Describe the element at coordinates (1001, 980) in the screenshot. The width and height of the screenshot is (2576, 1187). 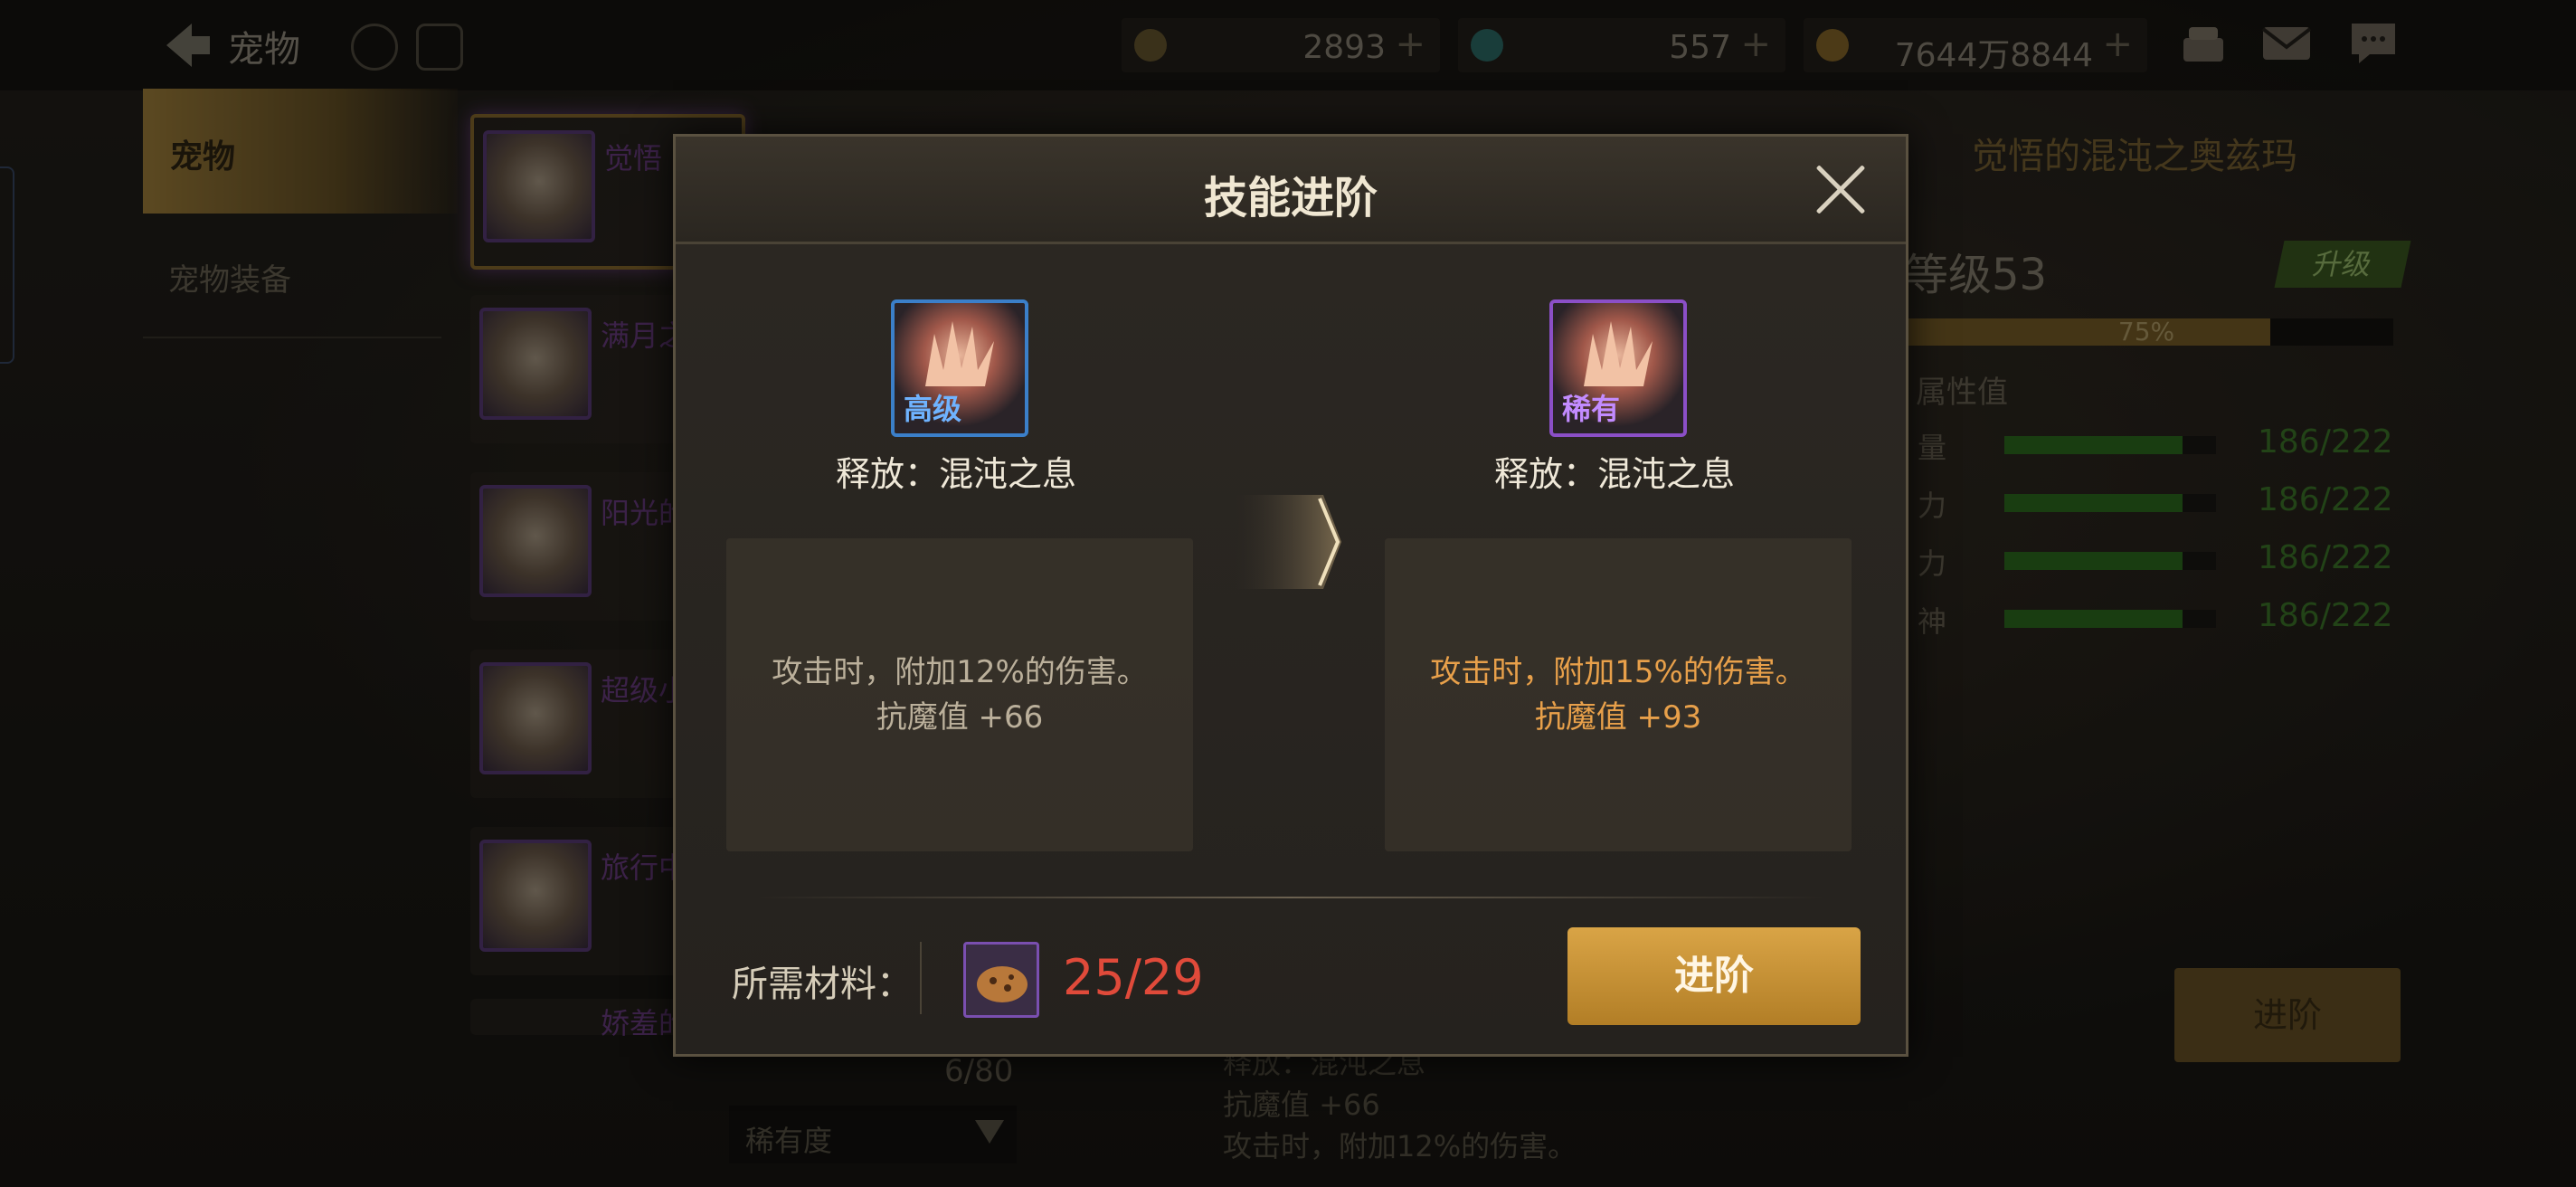
I see `cookie-material-icon` at that location.